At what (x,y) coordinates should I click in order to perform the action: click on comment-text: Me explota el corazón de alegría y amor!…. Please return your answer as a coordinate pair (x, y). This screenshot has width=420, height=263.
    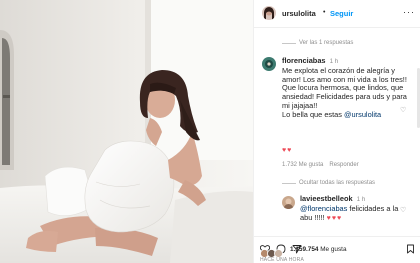
    Looking at the image, I should click on (344, 87).